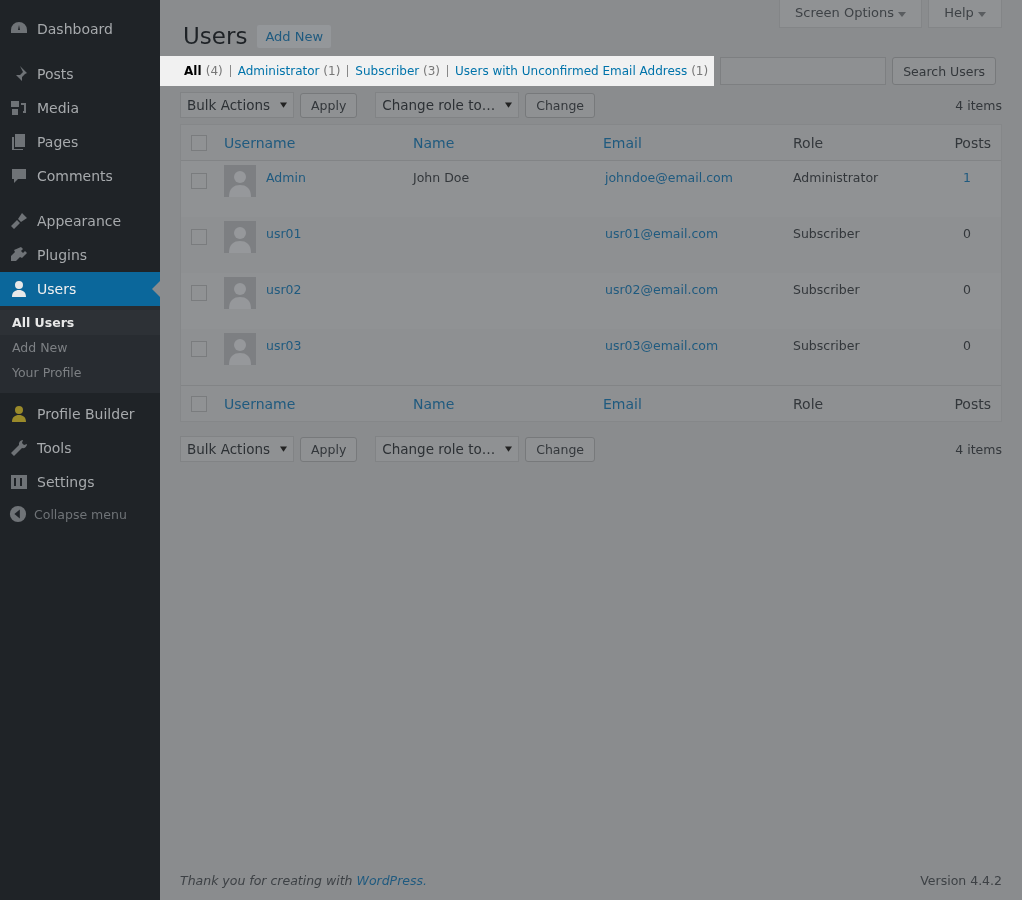 Image resolution: width=1022 pixels, height=900 pixels. Describe the element at coordinates (284, 233) in the screenshot. I see `username-link: usr01` at that location.